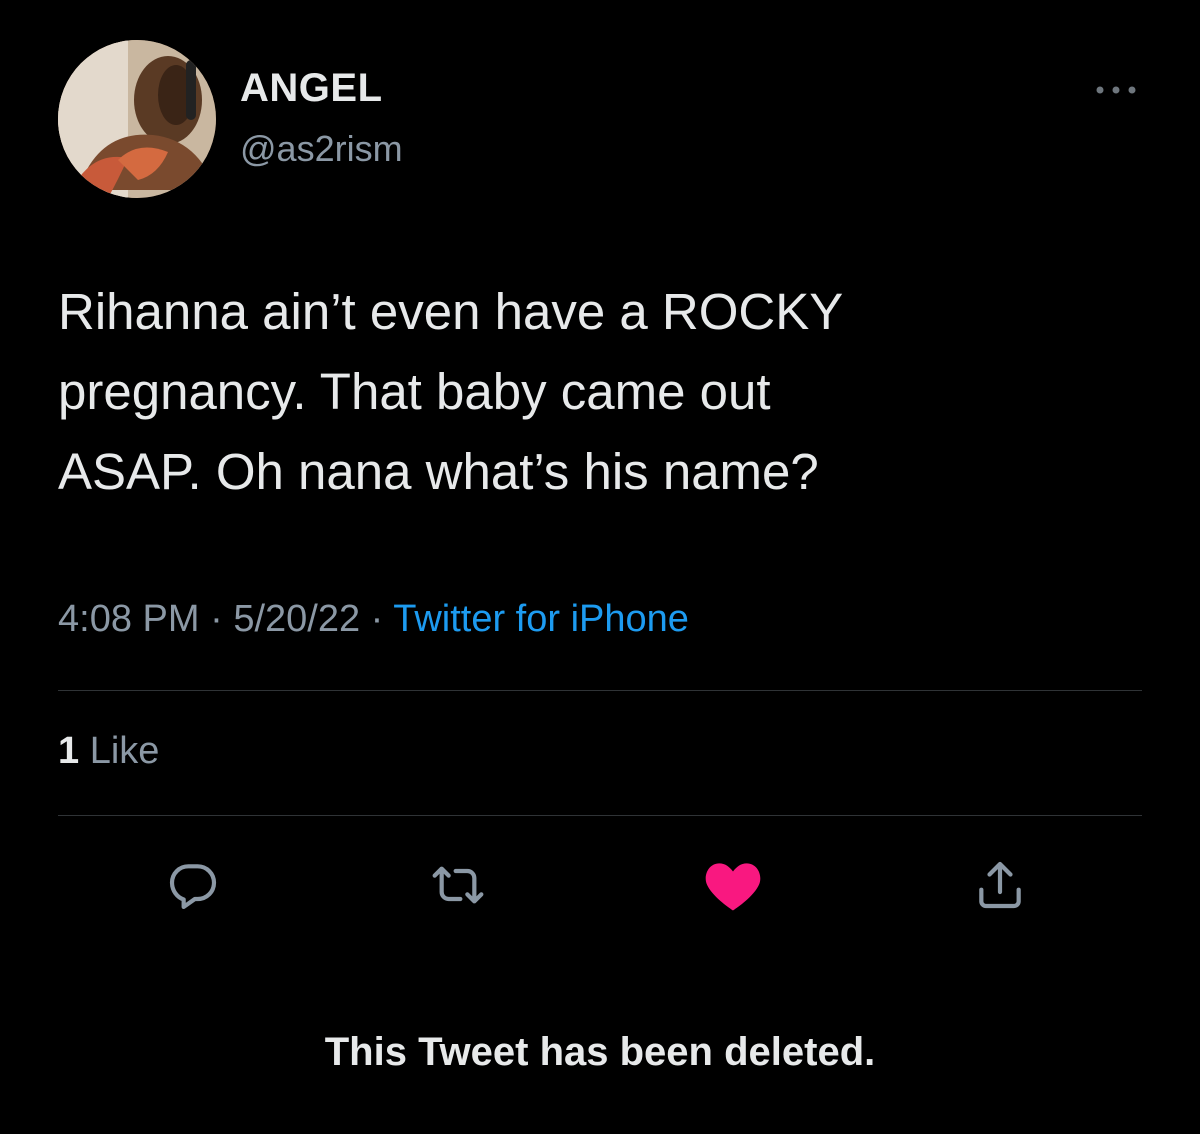 The image size is (1200, 1134). I want to click on likes-label: Like, so click(124, 751).